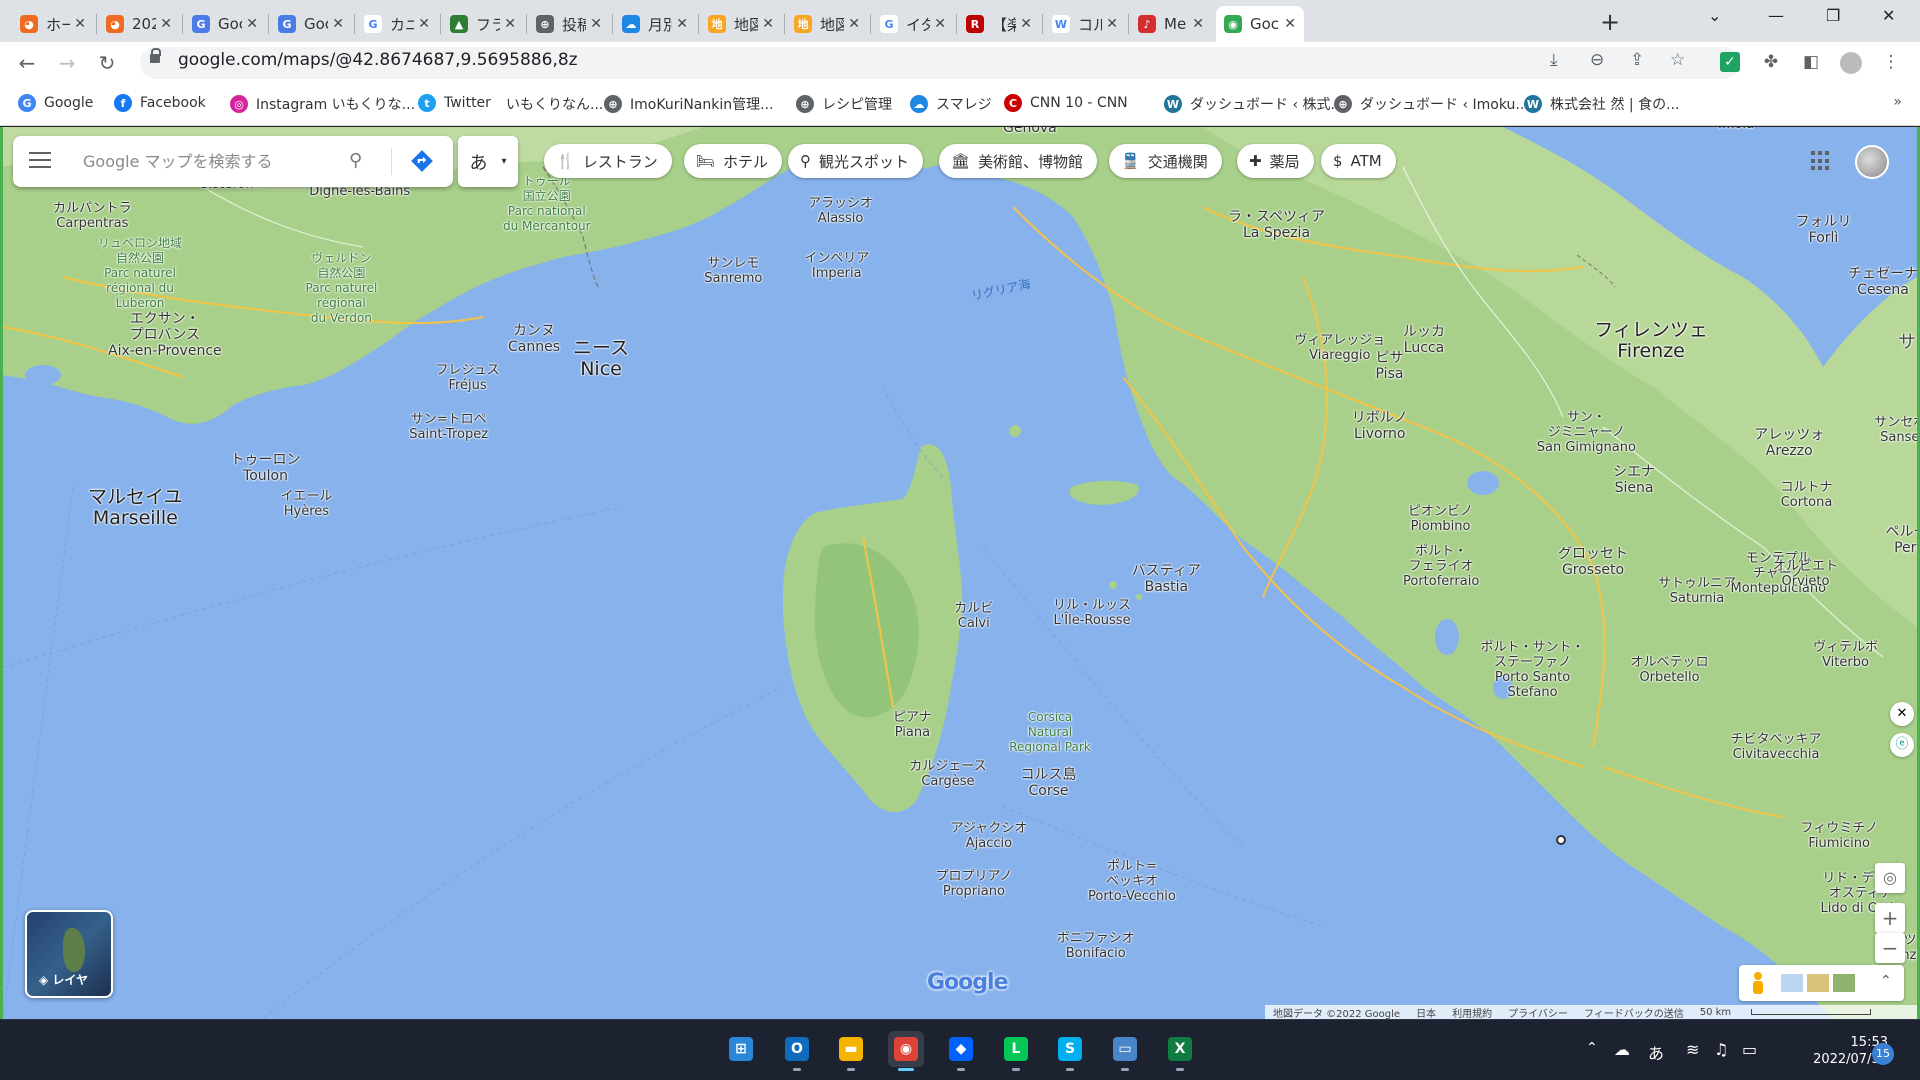  I want to click on chevron-up-icon: ⌃, so click(1886, 981).